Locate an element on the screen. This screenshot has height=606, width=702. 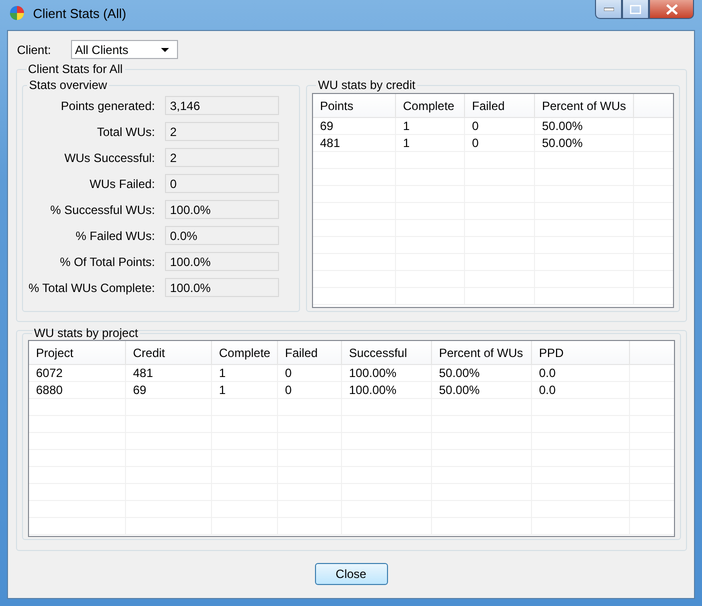
minimize-icon is located at coordinates (609, 9).